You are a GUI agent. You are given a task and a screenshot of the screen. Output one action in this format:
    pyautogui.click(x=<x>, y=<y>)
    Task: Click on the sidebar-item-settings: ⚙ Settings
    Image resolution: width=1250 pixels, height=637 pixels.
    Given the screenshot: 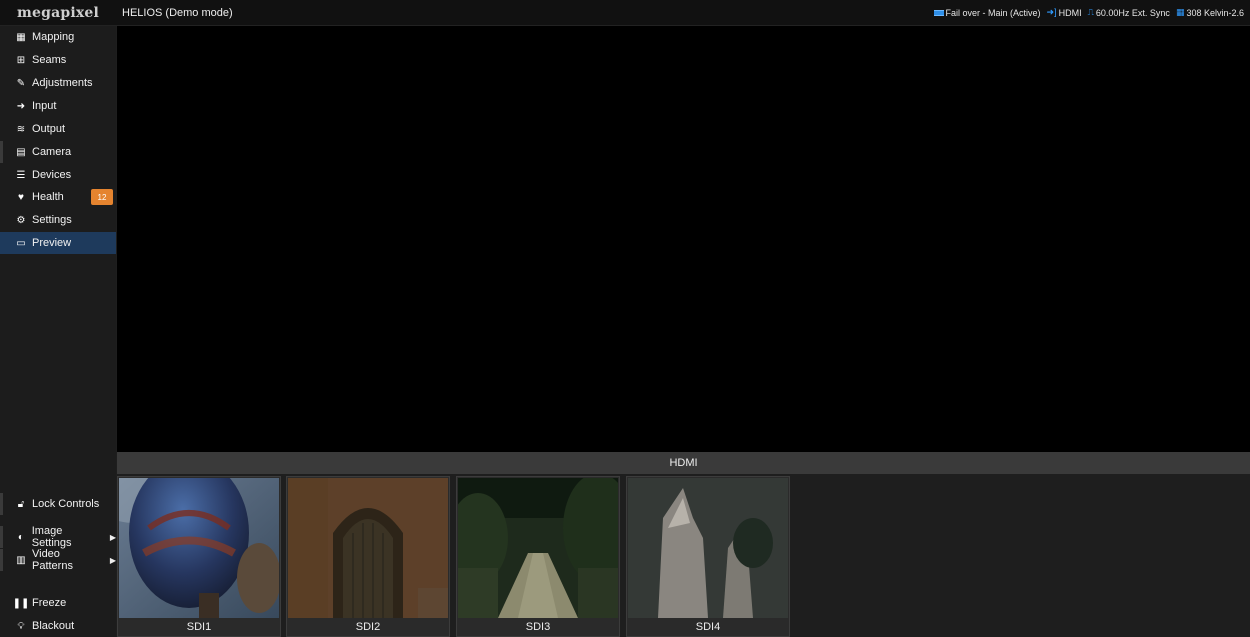 What is the action you would take?
    pyautogui.click(x=58, y=220)
    